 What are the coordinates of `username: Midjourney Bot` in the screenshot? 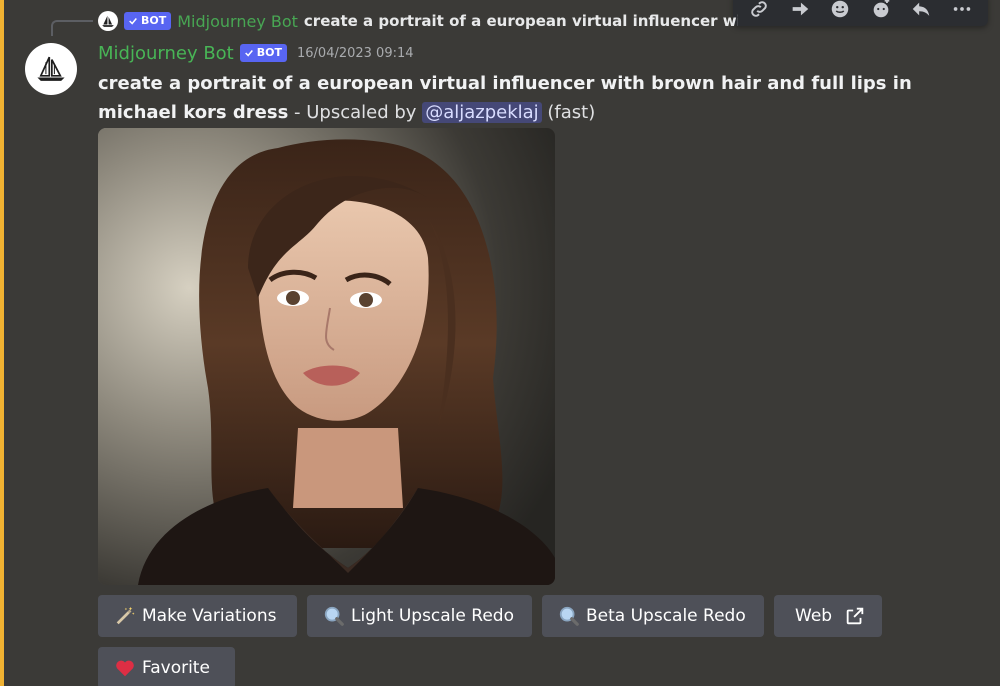 It's located at (166, 53).